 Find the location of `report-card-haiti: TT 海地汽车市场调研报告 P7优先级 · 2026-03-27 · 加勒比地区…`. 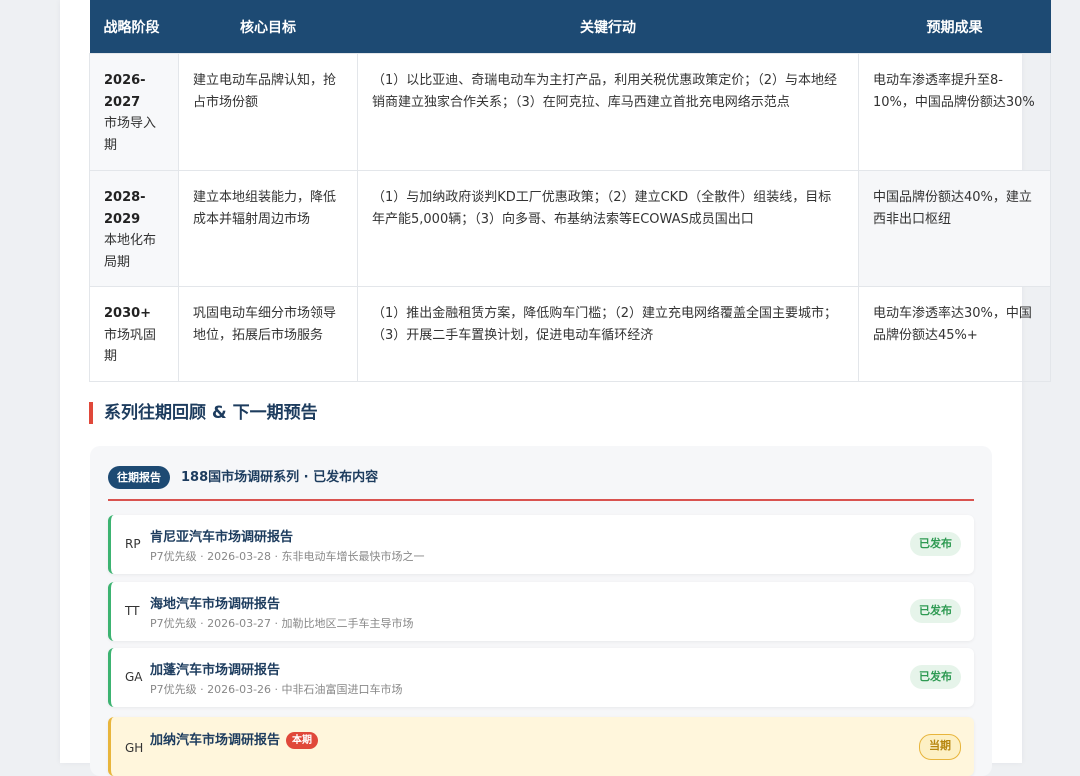

report-card-haiti: TT 海地汽车市场调研报告 P7优先级 · 2026-03-27 · 加勒比地区… is located at coordinates (541, 611).